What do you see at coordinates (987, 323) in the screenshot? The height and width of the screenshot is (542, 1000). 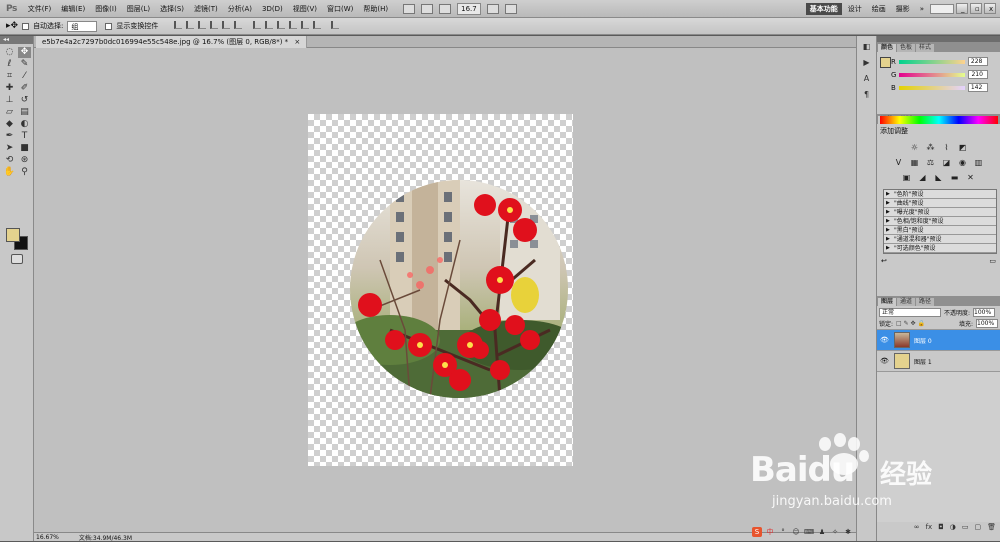 I see `fill-input: 100%` at bounding box center [987, 323].